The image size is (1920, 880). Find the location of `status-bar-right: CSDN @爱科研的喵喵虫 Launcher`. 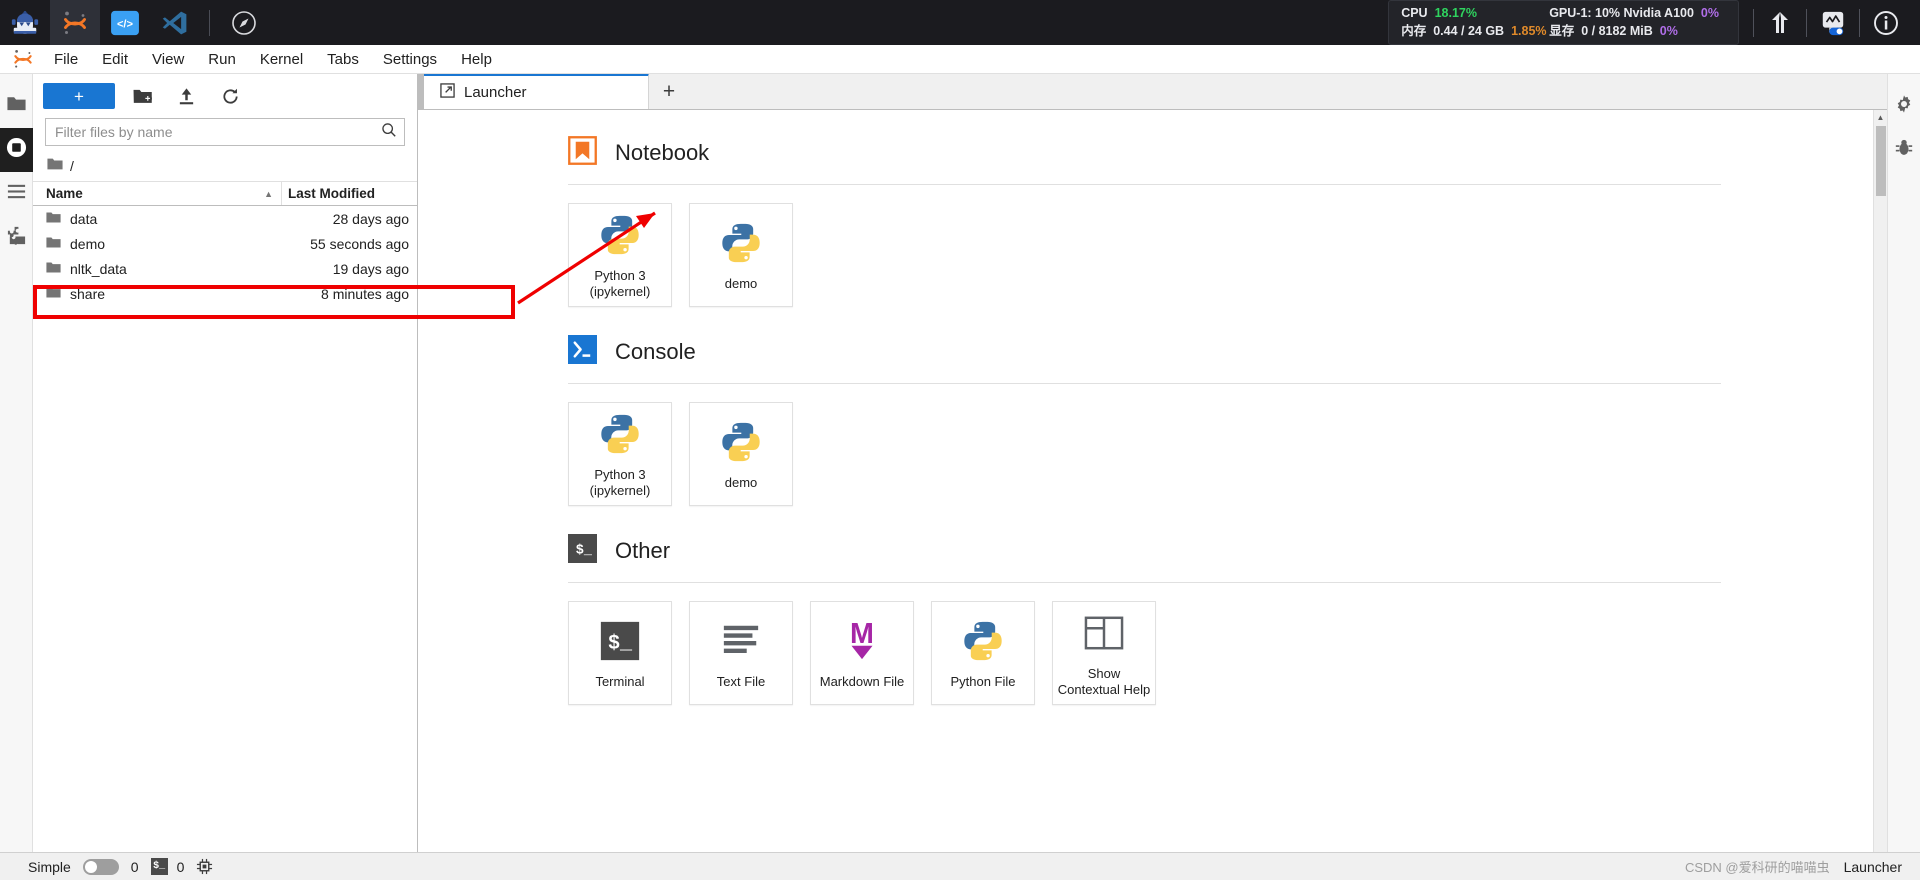

status-bar-right: CSDN @爱科研的喵喵虫 Launcher is located at coordinates (1797, 866).